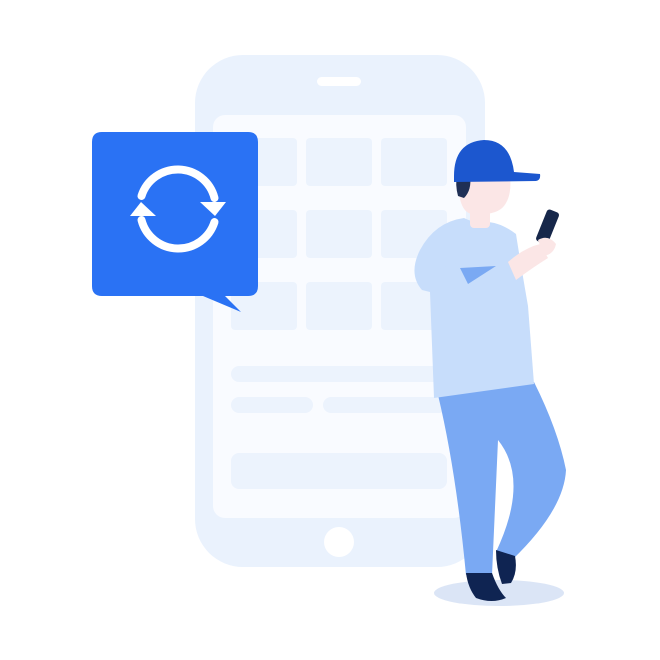  I want to click on phone-speaker, so click(339, 81).